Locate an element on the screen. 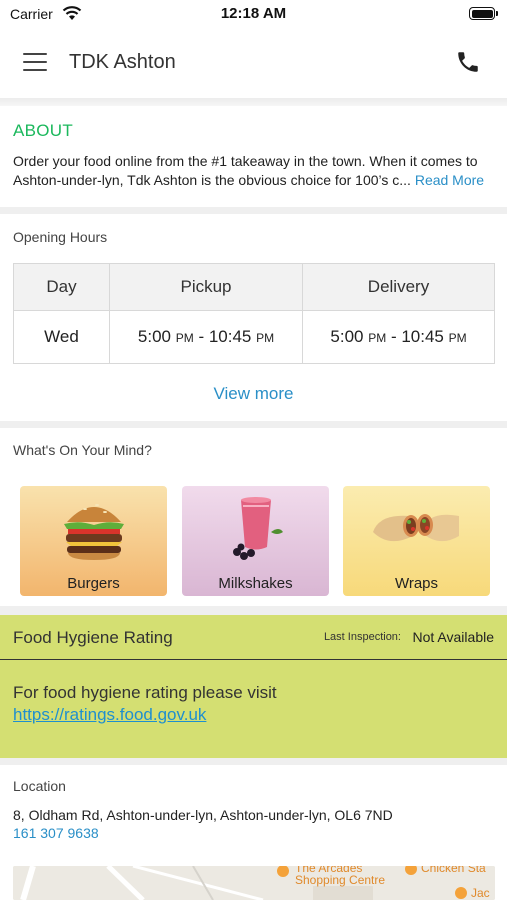 The width and height of the screenshot is (507, 900). wrap-icon is located at coordinates (415, 528).